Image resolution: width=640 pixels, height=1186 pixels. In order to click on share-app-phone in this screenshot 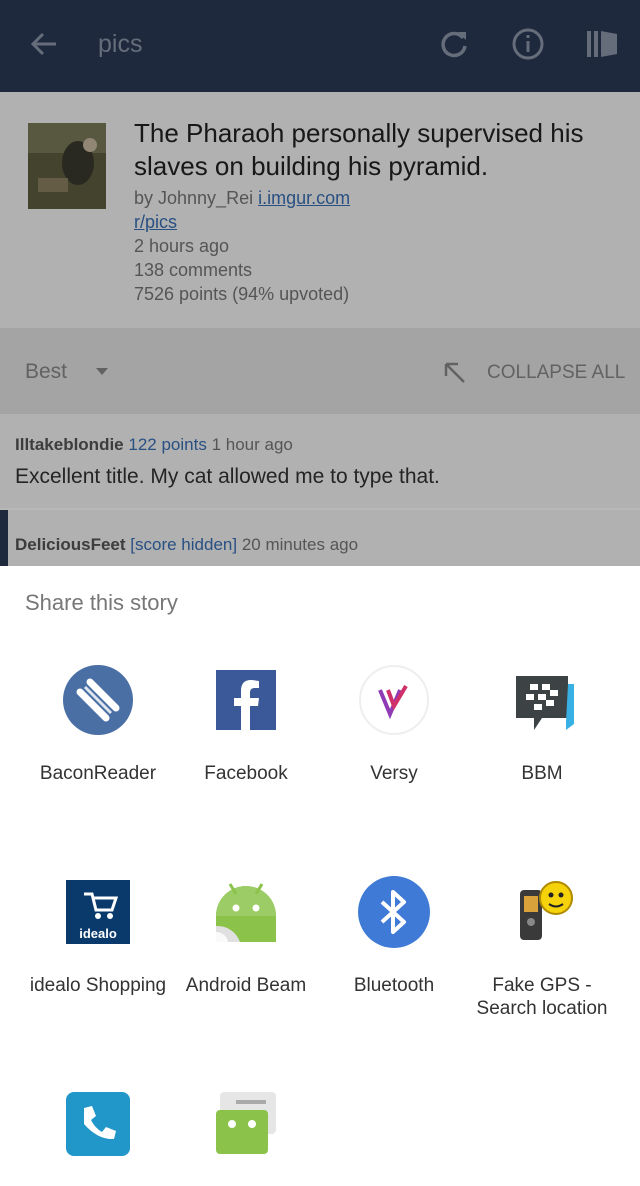, I will do `click(98, 1137)`.